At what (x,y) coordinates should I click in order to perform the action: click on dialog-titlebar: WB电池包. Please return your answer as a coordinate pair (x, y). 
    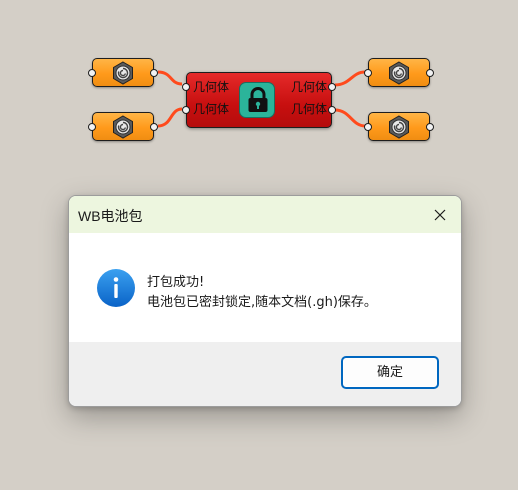
    Looking at the image, I should click on (265, 214).